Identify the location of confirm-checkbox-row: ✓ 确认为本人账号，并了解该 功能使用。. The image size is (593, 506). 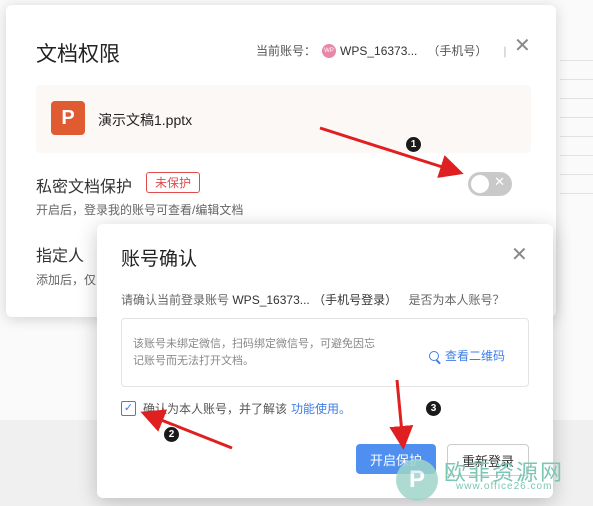
(236, 408).